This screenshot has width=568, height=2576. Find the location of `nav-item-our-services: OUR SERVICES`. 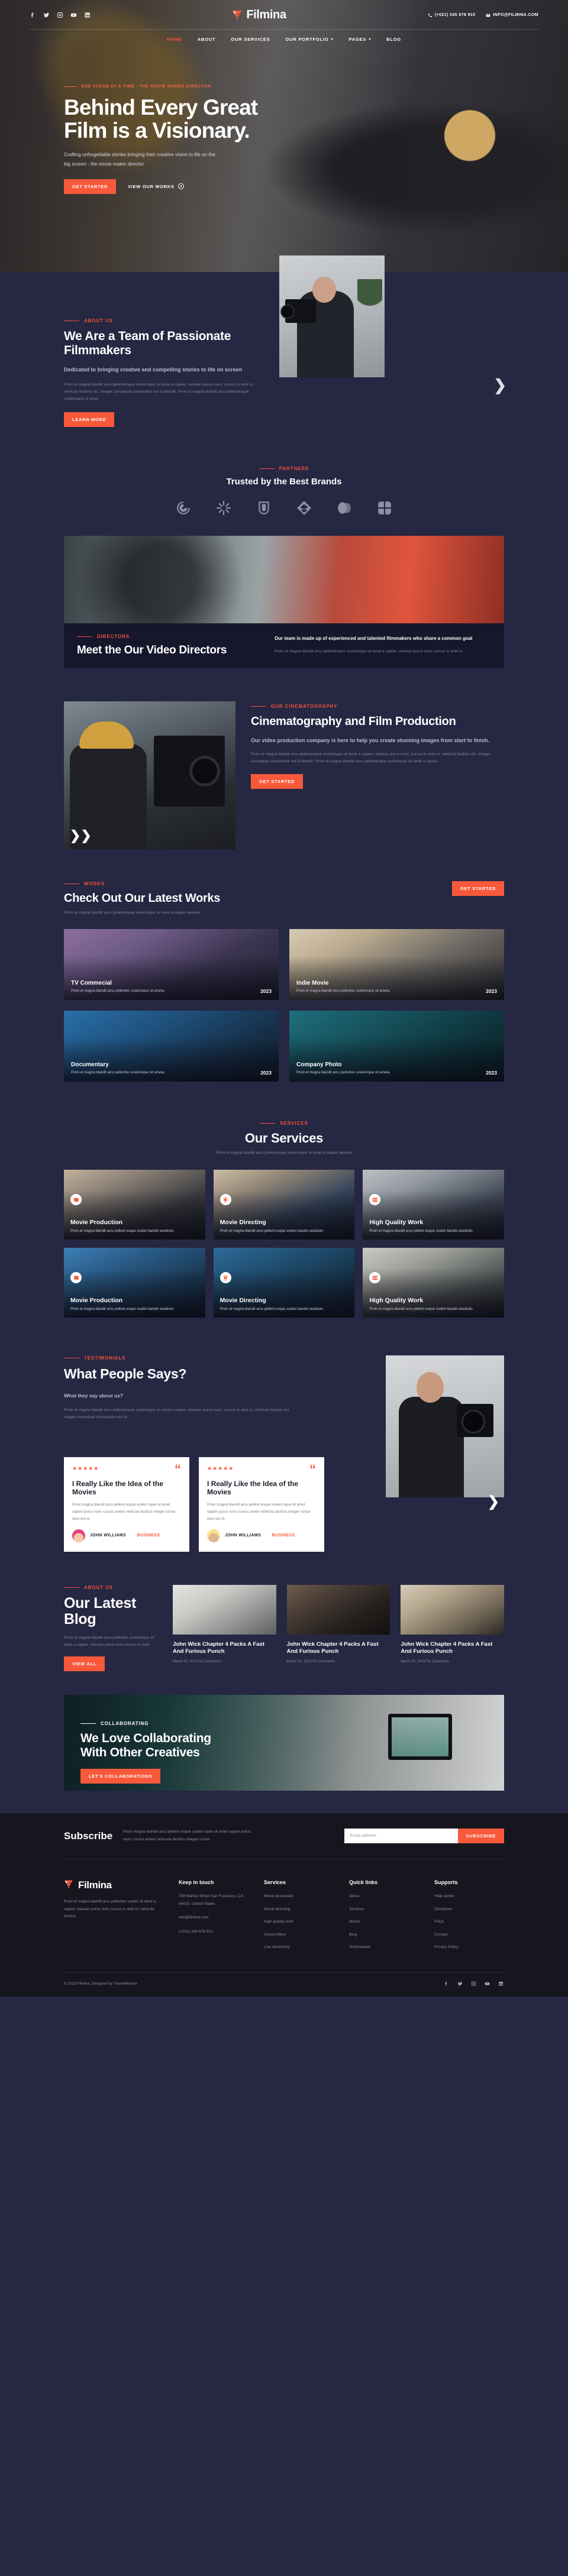

nav-item-our-services: OUR SERVICES is located at coordinates (250, 40).